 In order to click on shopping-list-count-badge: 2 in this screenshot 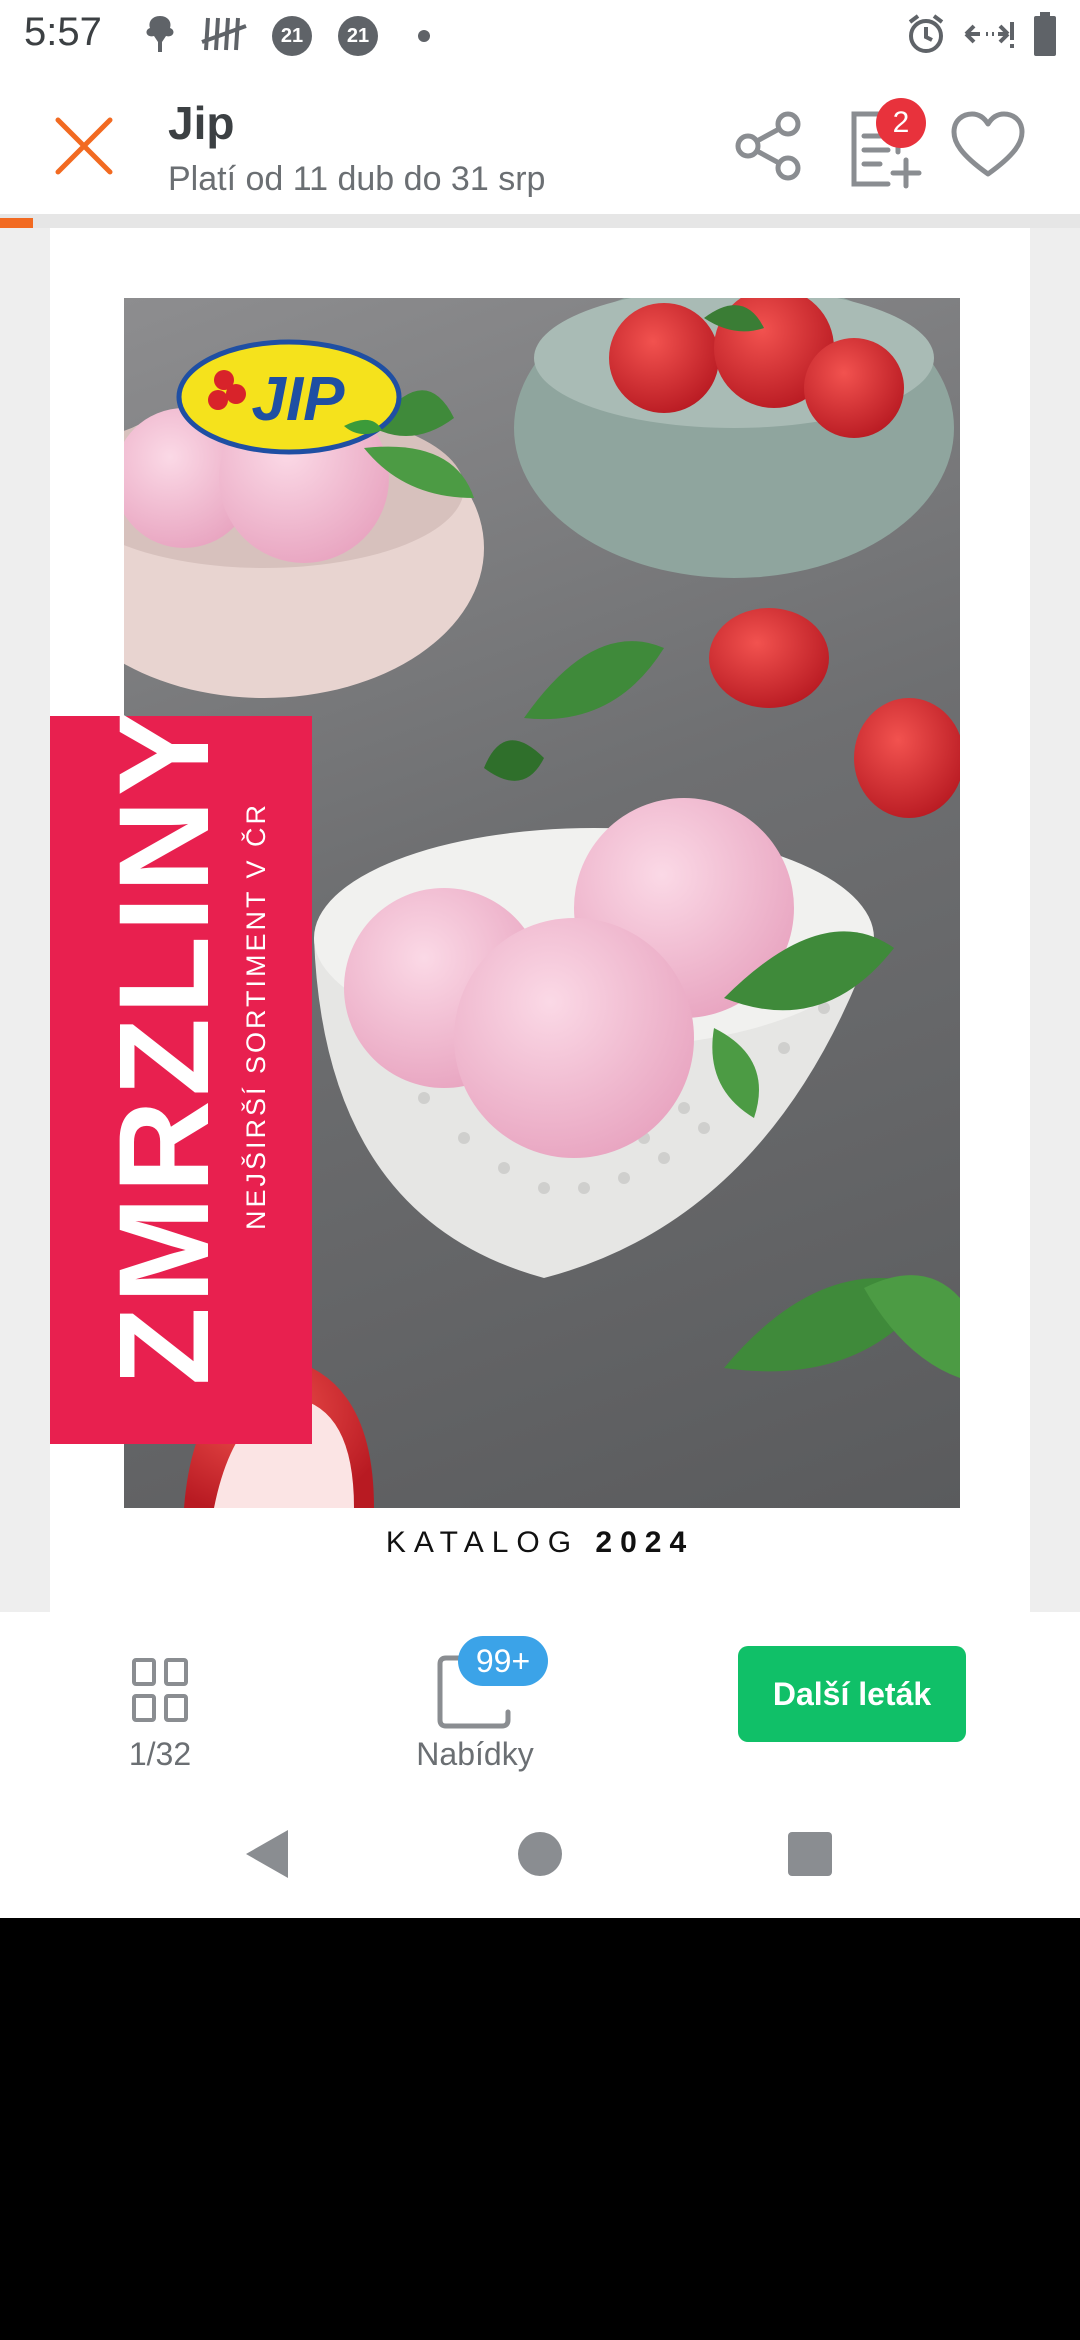, I will do `click(901, 123)`.